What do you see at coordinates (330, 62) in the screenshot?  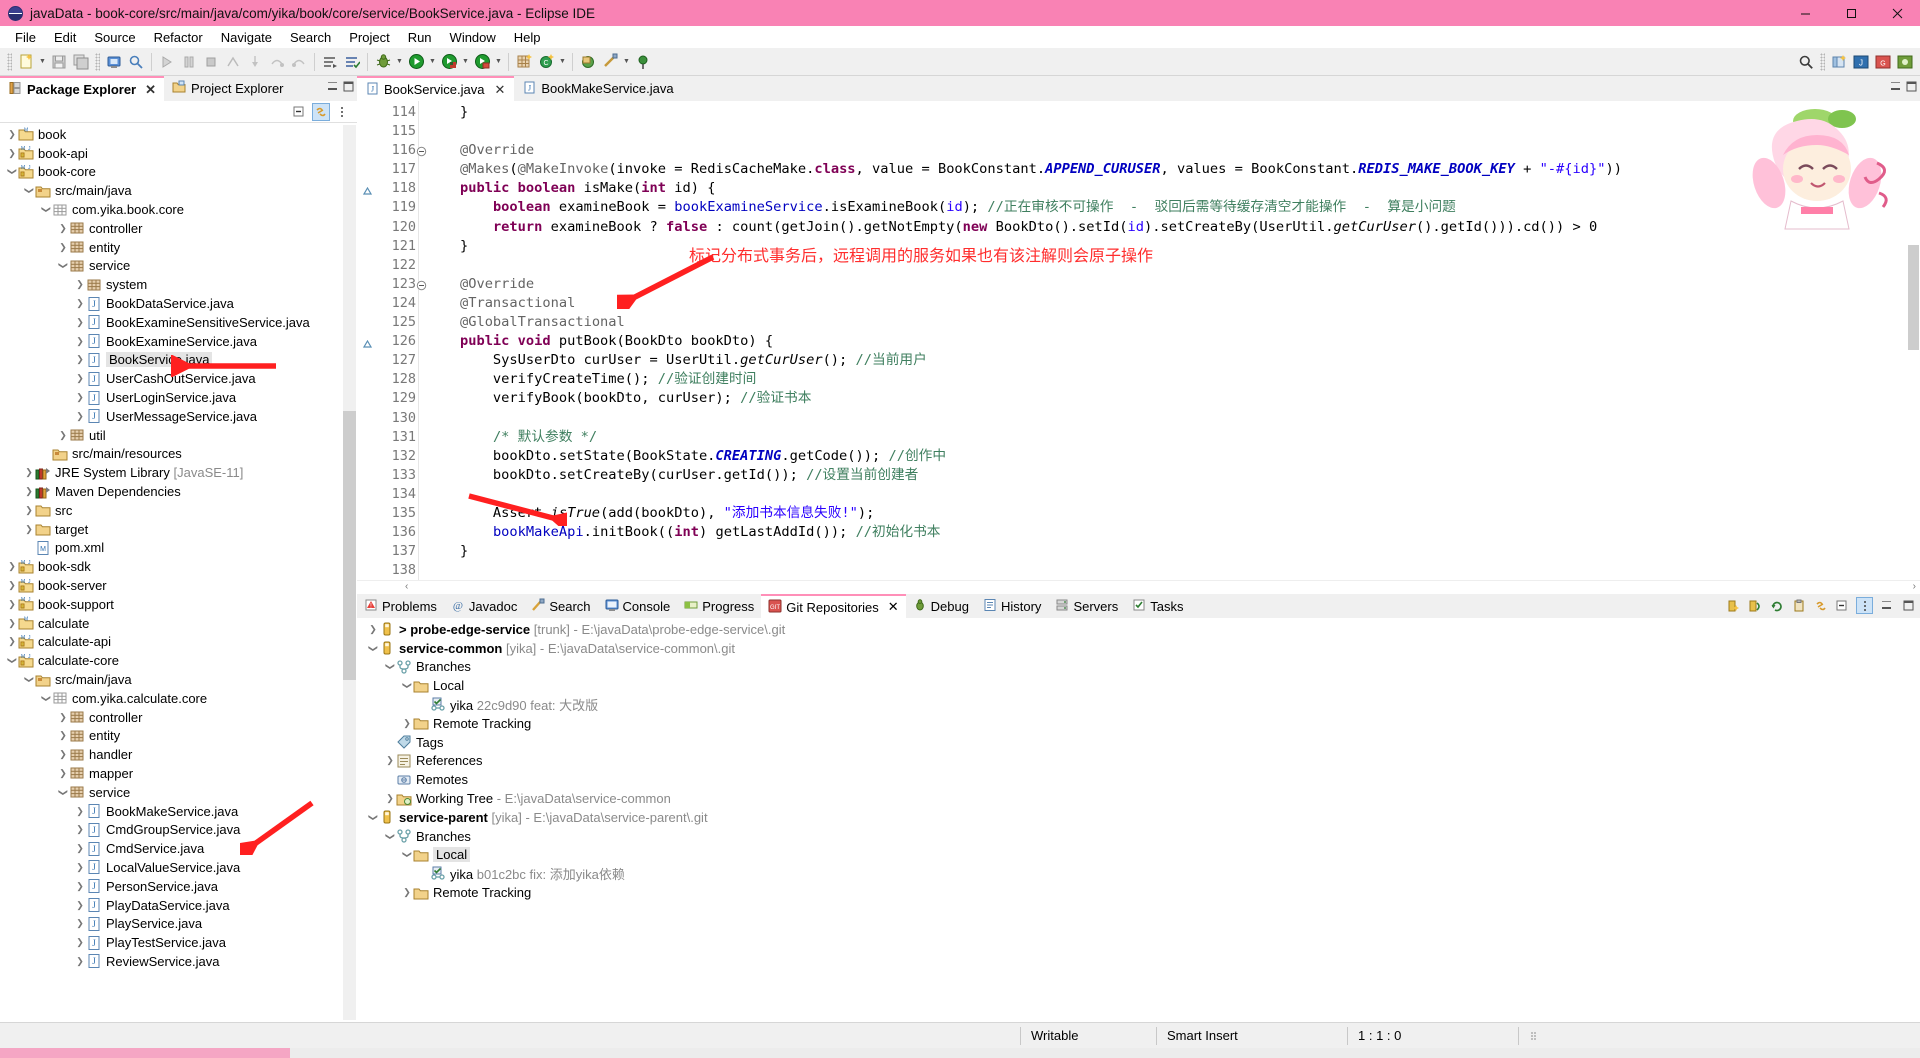 I see `open-type-icon` at bounding box center [330, 62].